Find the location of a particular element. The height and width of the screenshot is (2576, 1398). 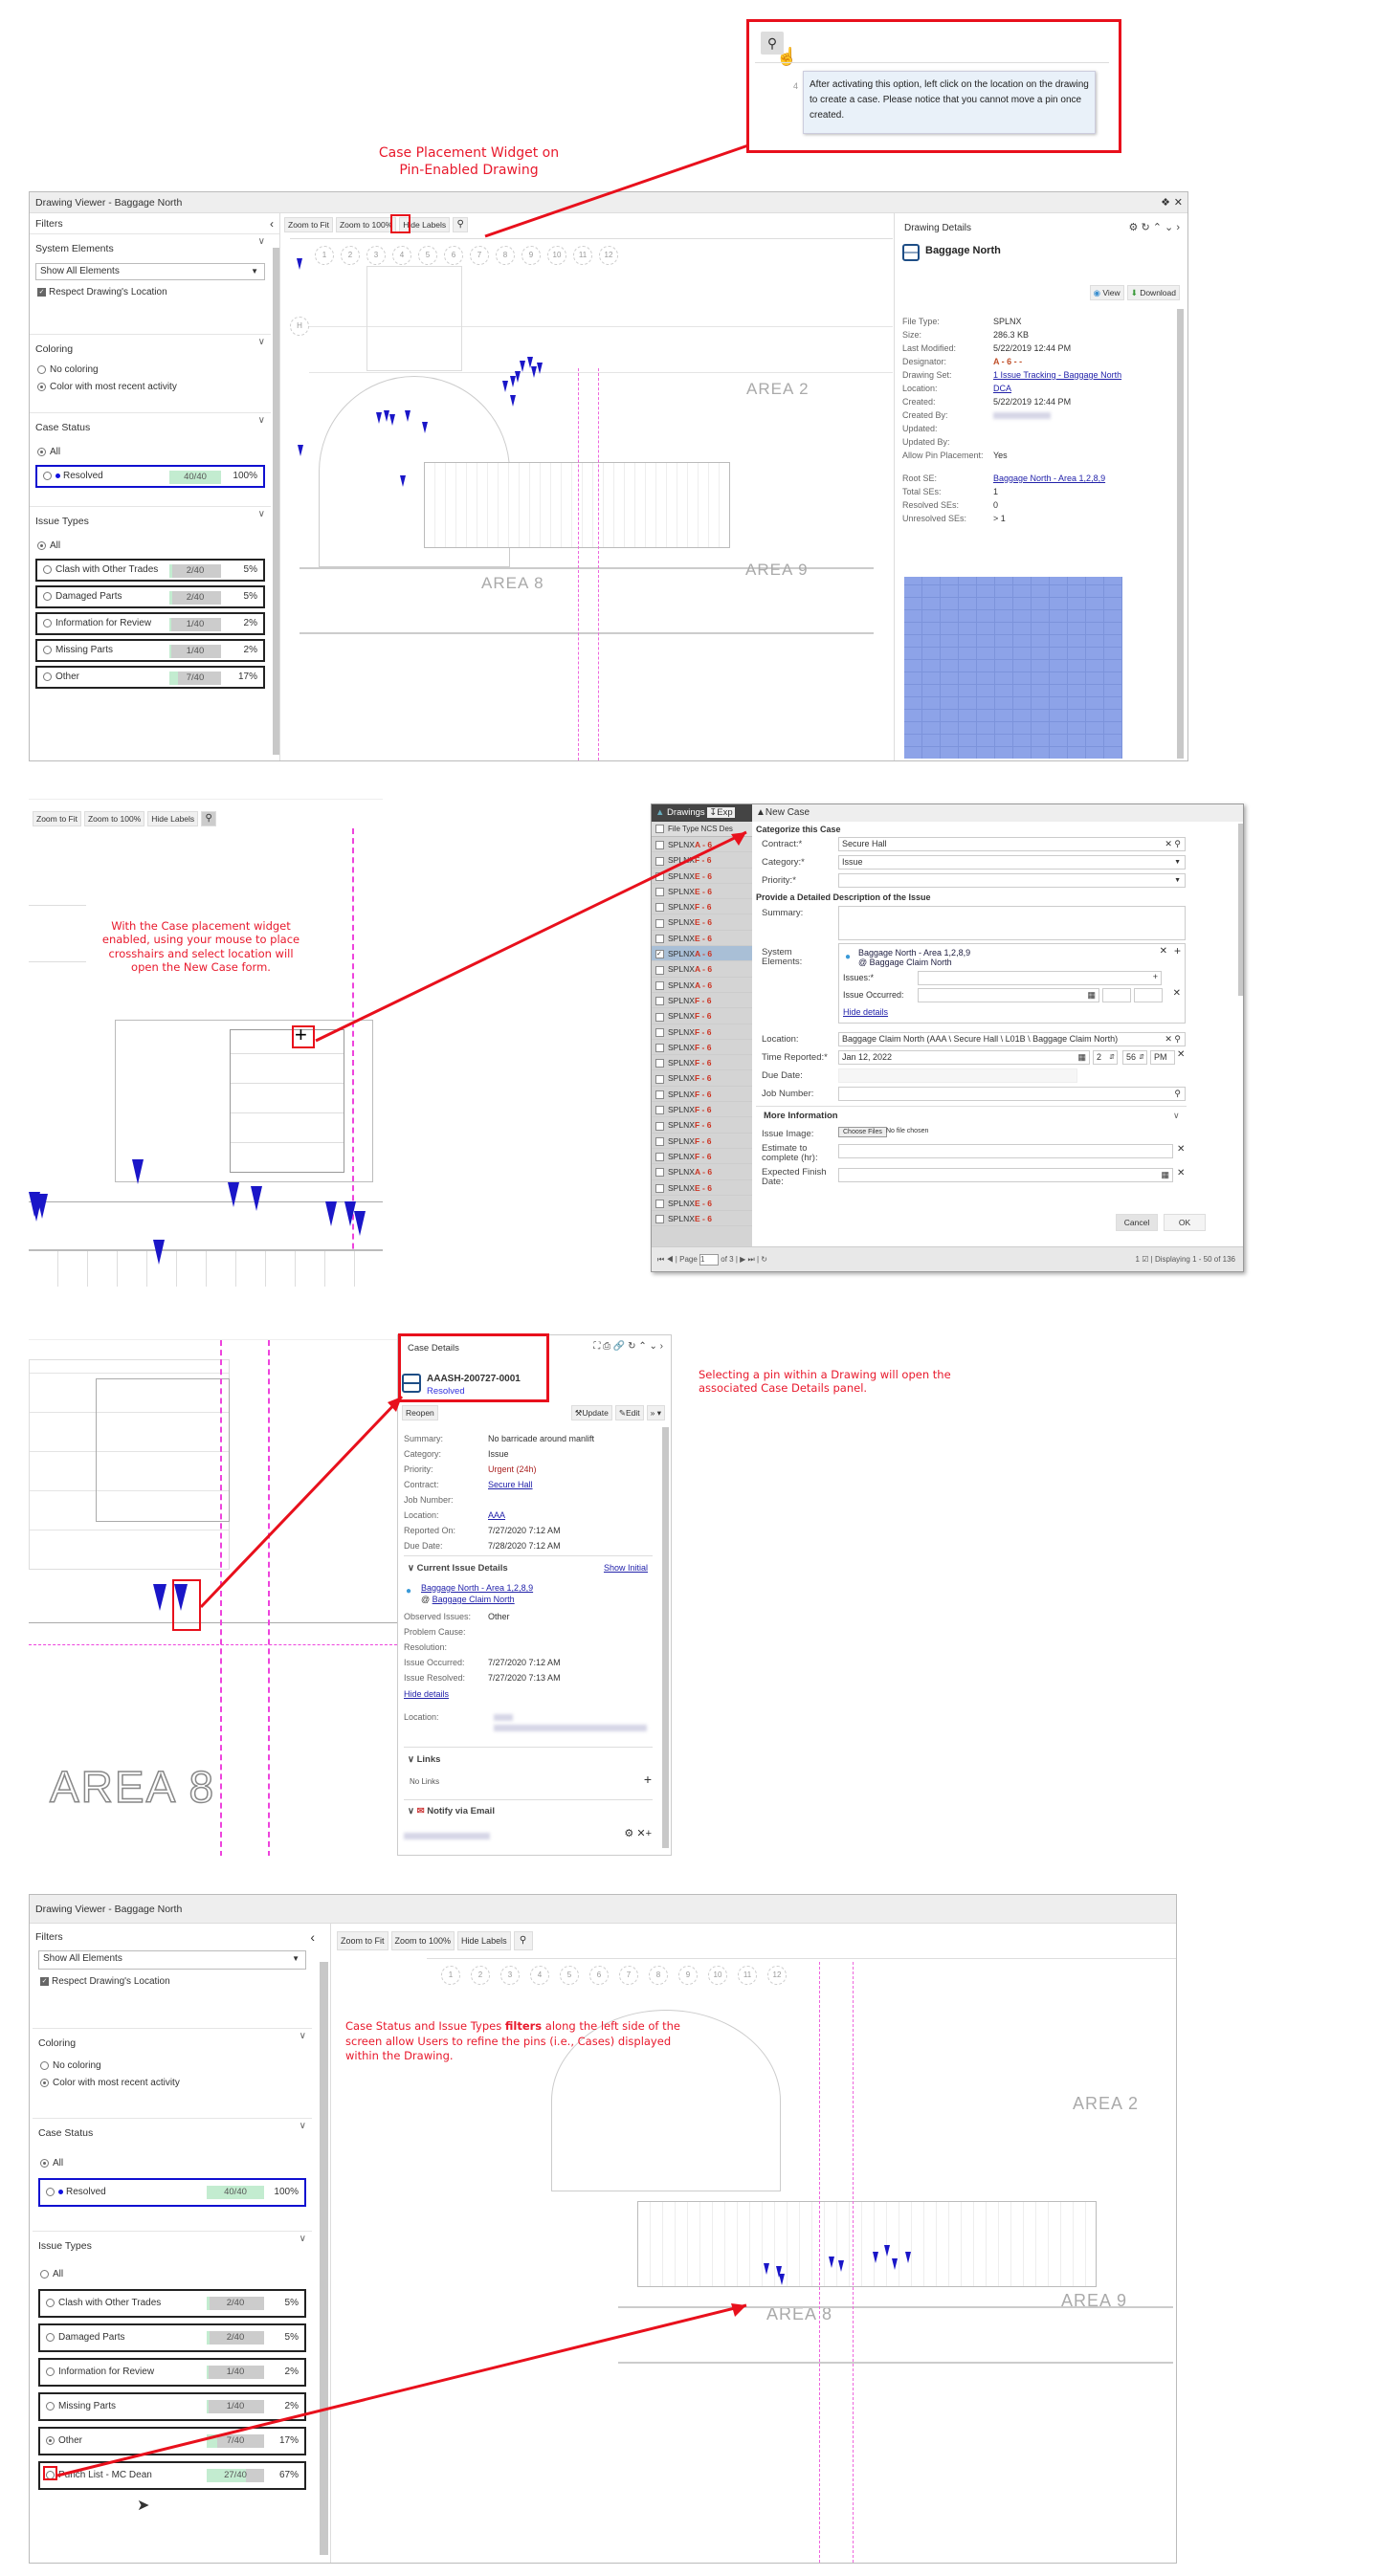

time-ampm-select: PM is located at coordinates (1162, 1057).